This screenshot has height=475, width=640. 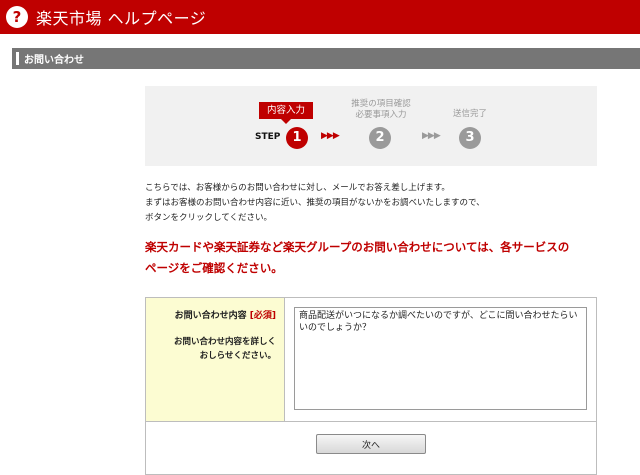 What do you see at coordinates (297, 138) in the screenshot?
I see `step-1-number: 1` at bounding box center [297, 138].